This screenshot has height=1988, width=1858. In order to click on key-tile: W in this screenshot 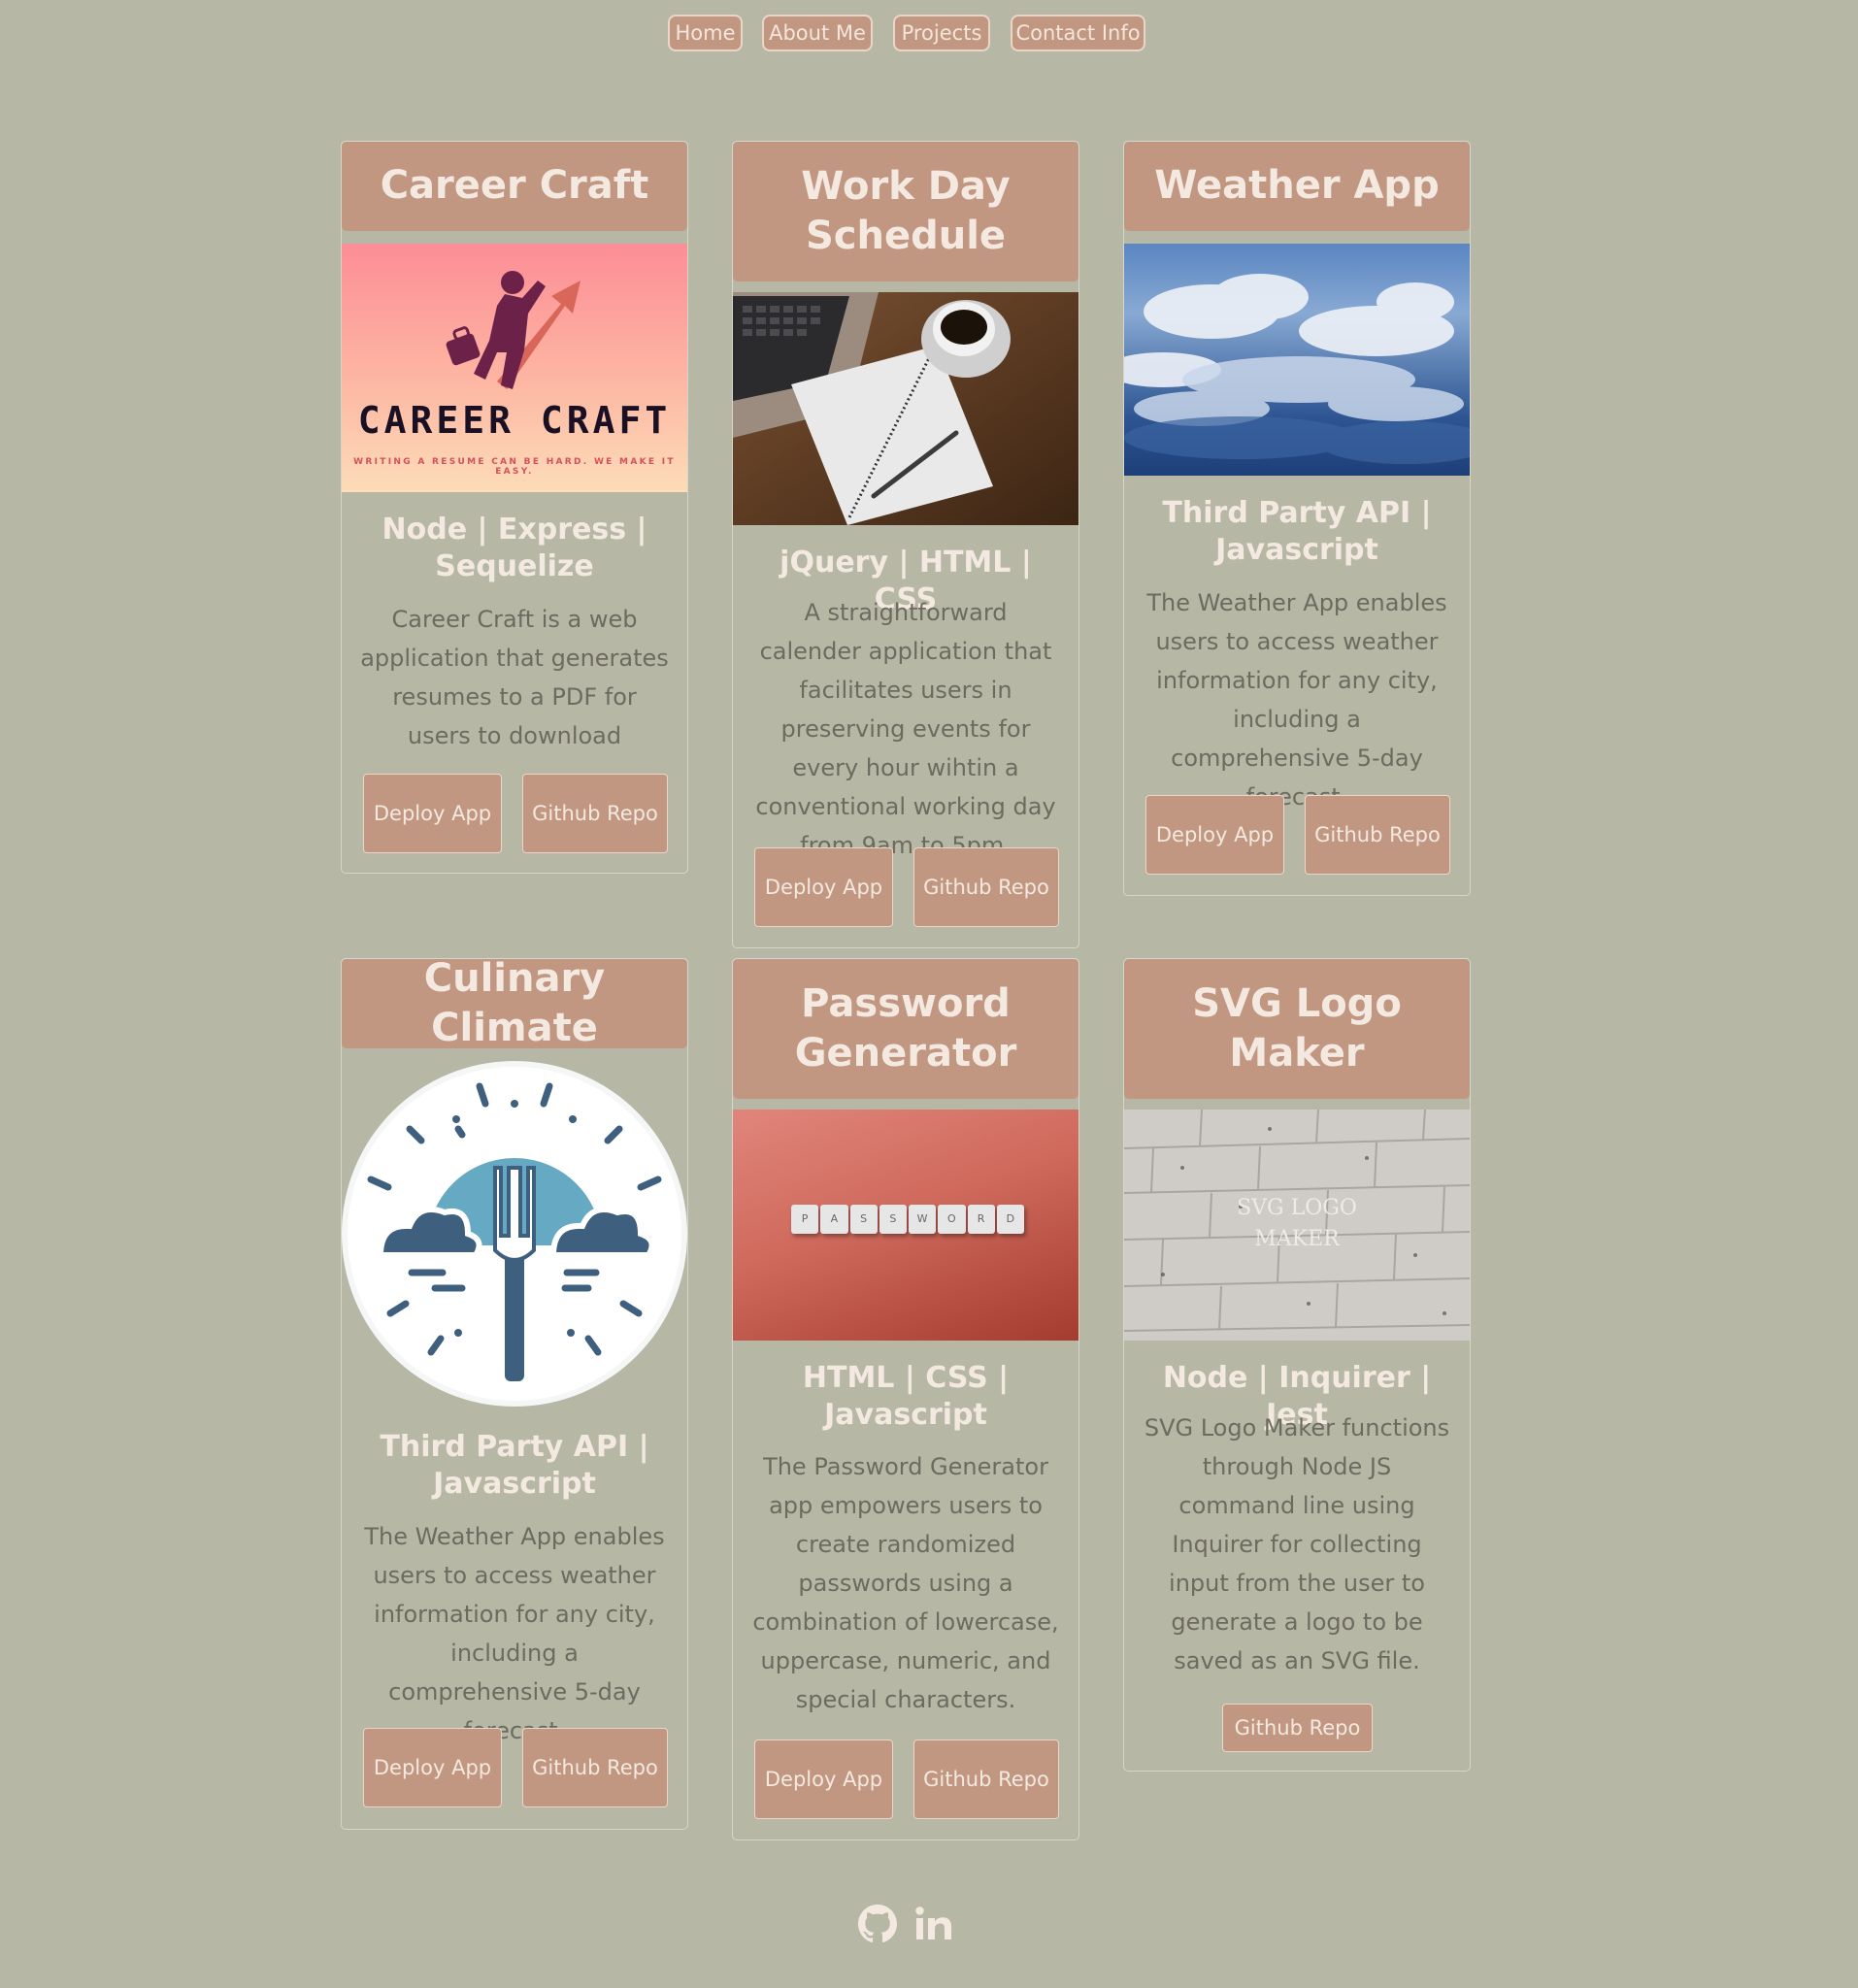, I will do `click(923, 1220)`.